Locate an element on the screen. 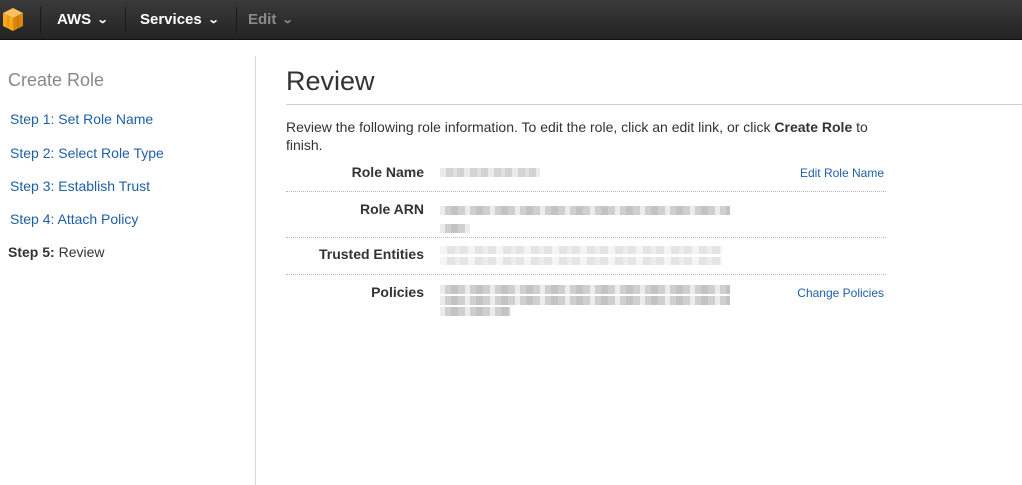 The width and height of the screenshot is (1022, 485). step-review-label: Review is located at coordinates (79, 252).